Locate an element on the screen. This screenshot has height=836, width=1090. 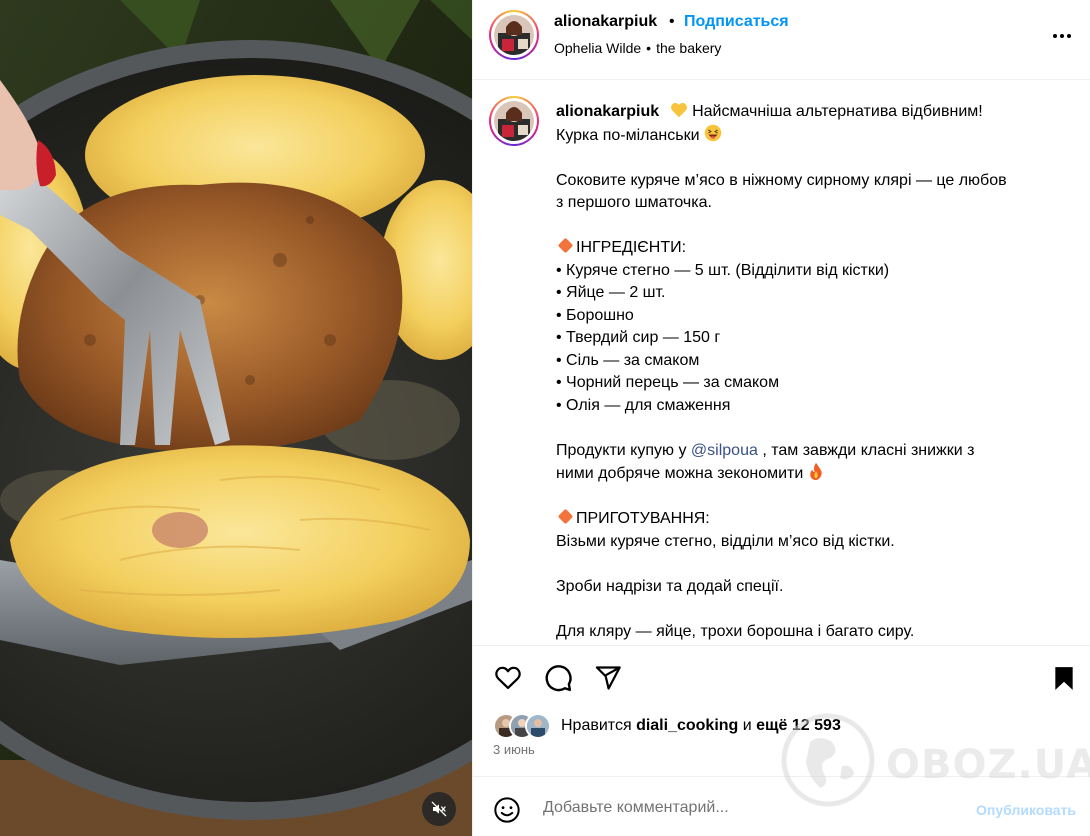
mute-toggle-button is located at coordinates (439, 809).